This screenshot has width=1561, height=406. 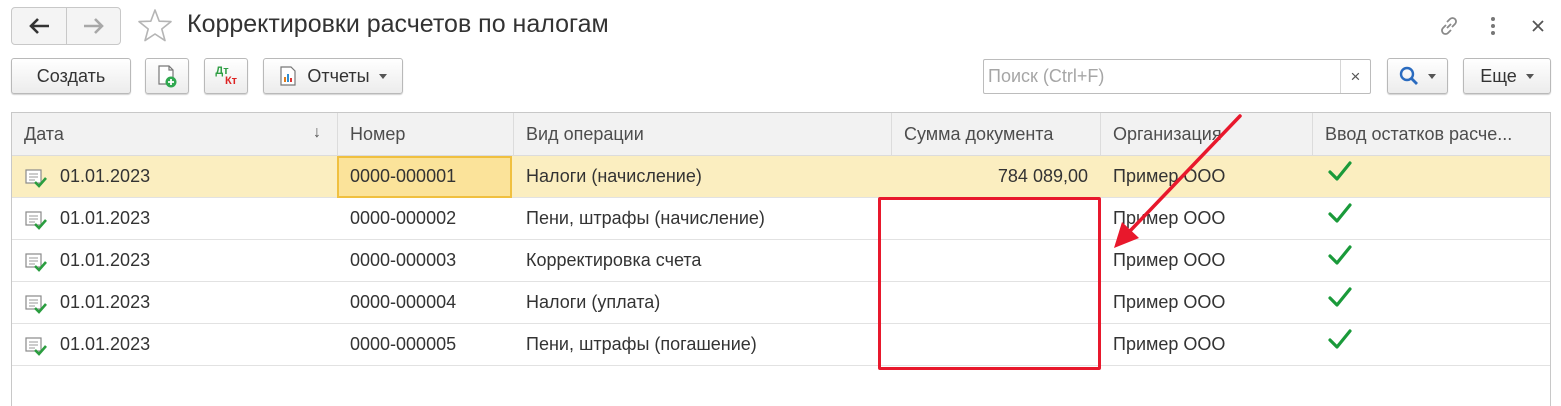 I want to click on search-clear-button: ×, so click(x=1355, y=76).